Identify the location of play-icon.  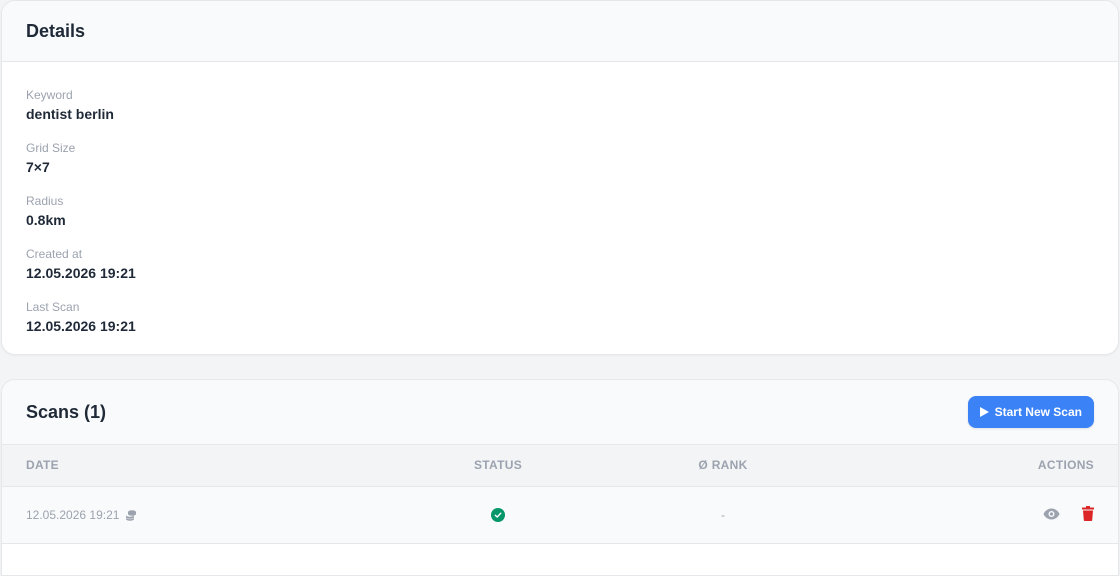
(984, 412).